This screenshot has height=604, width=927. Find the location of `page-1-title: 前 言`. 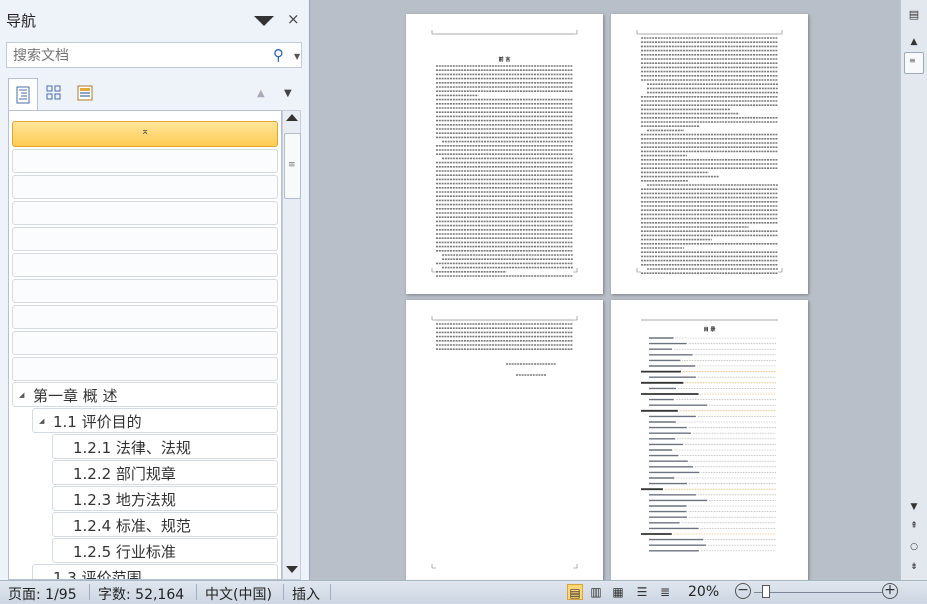

page-1-title: 前 言 is located at coordinates (504, 60).